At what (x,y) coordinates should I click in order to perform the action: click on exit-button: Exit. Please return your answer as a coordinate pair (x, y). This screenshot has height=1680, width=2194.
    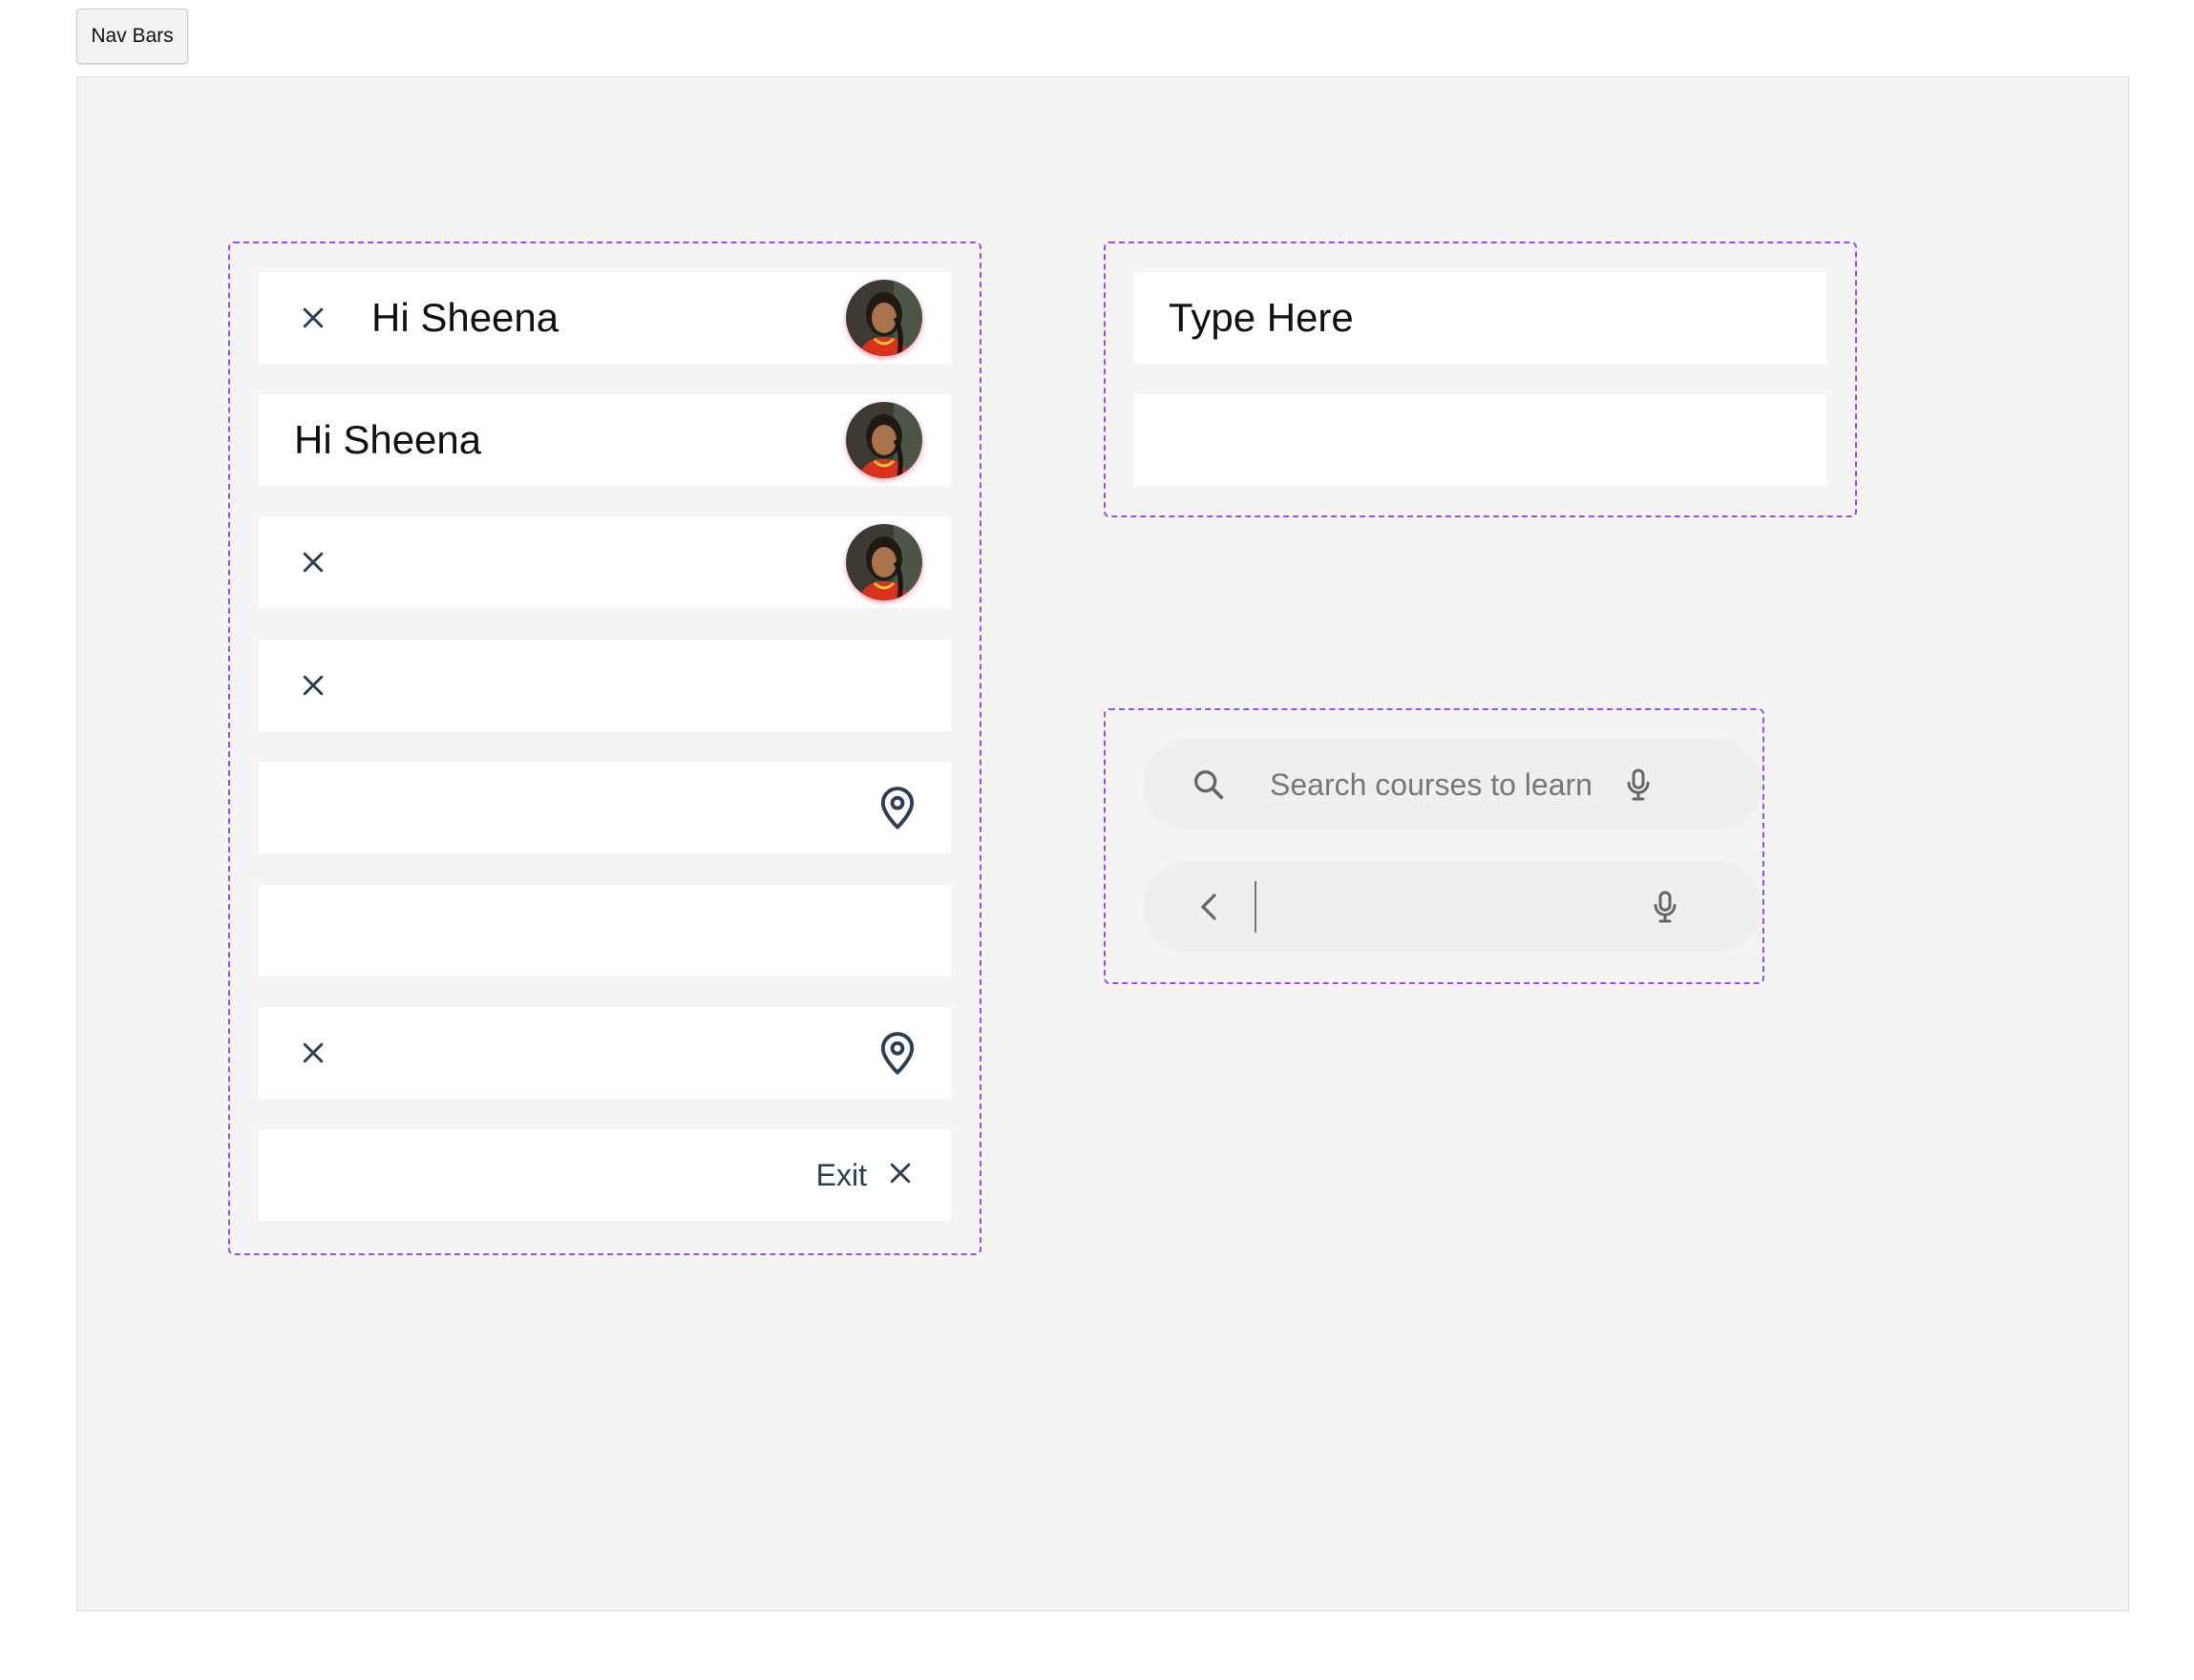
    Looking at the image, I should click on (866, 1175).